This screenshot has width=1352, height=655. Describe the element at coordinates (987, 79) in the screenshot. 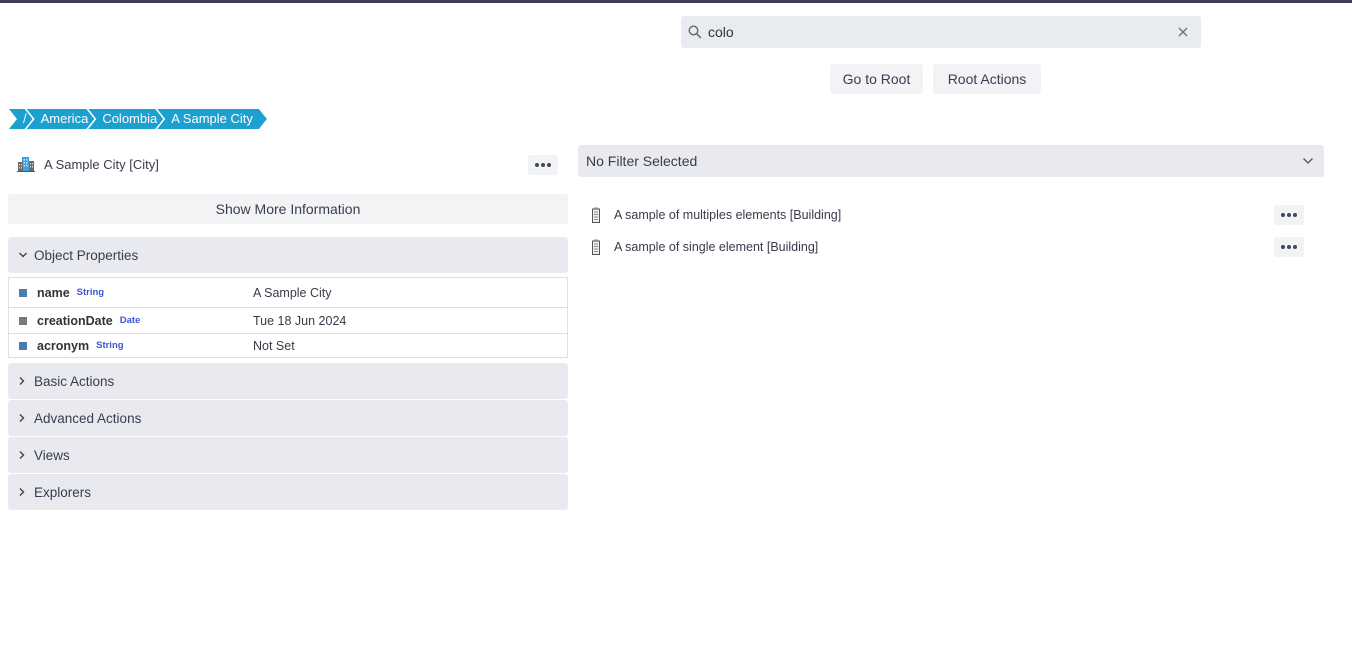

I see `root-actions-button: Root Actions` at that location.